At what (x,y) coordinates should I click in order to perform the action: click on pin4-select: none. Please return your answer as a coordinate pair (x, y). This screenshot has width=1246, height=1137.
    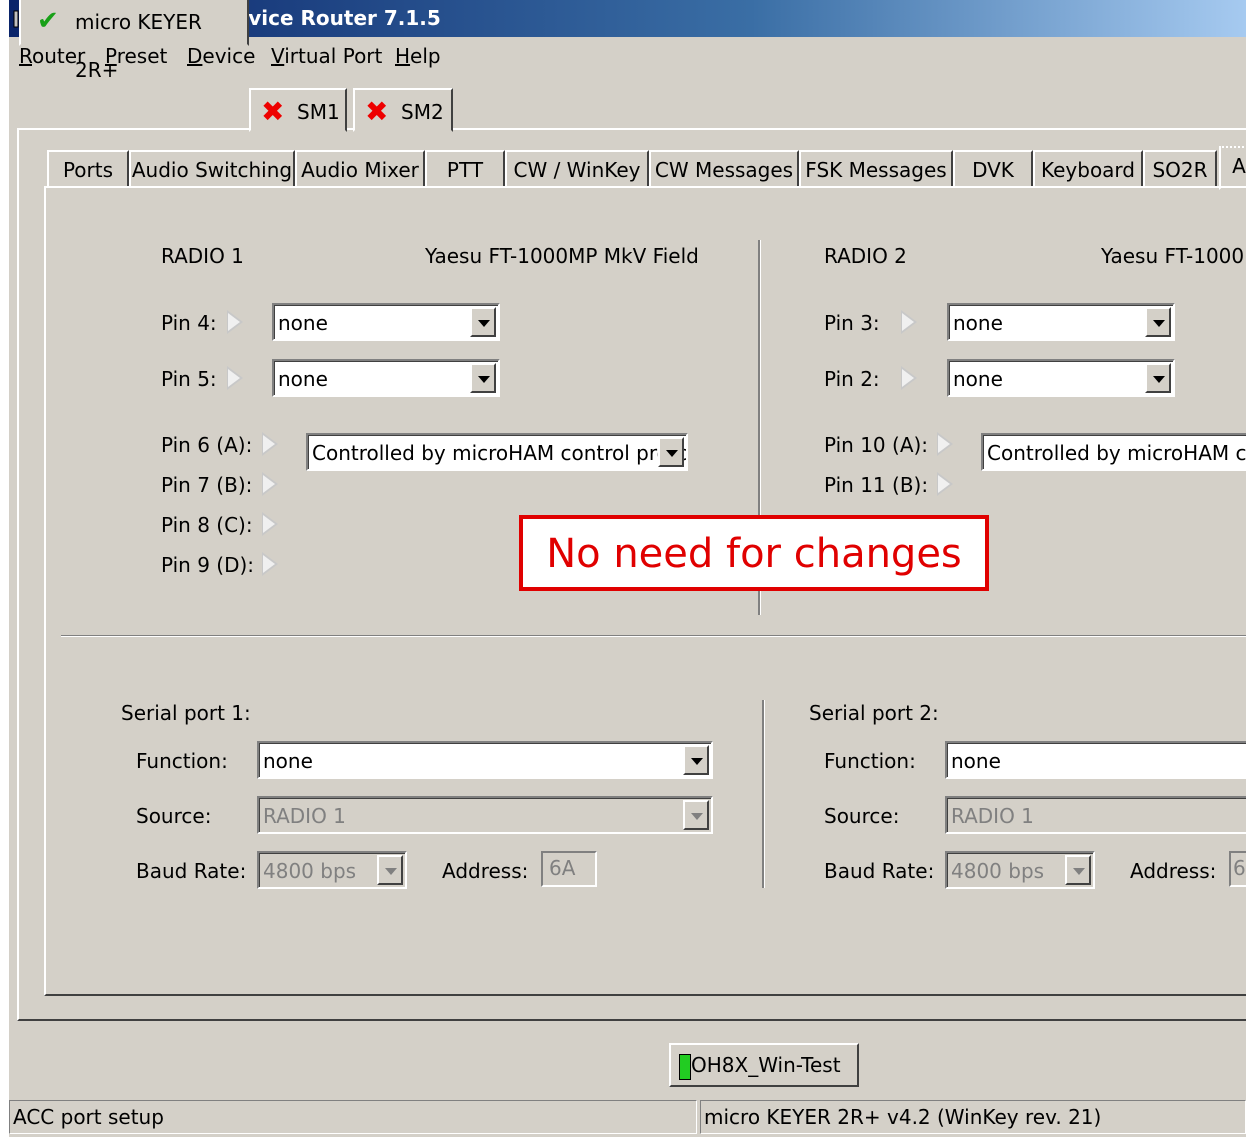
    Looking at the image, I should click on (386, 322).